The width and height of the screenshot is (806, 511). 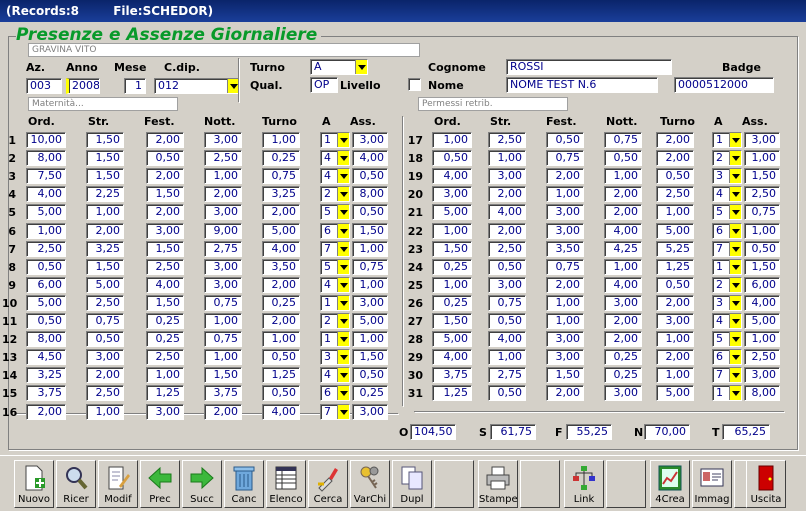 What do you see at coordinates (281, 194) in the screenshot?
I see `day-turno-field: 3,25` at bounding box center [281, 194].